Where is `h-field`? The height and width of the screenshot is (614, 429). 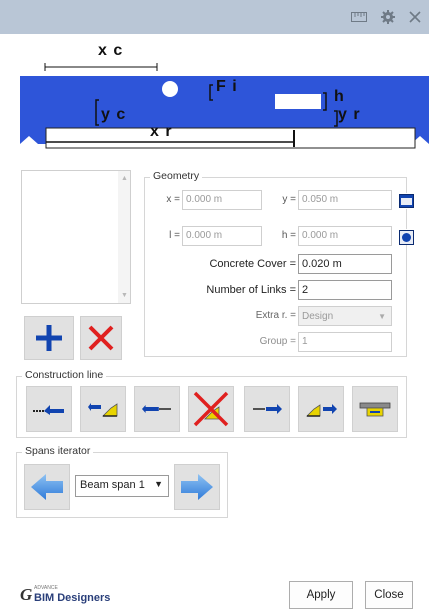 h-field is located at coordinates (345, 236).